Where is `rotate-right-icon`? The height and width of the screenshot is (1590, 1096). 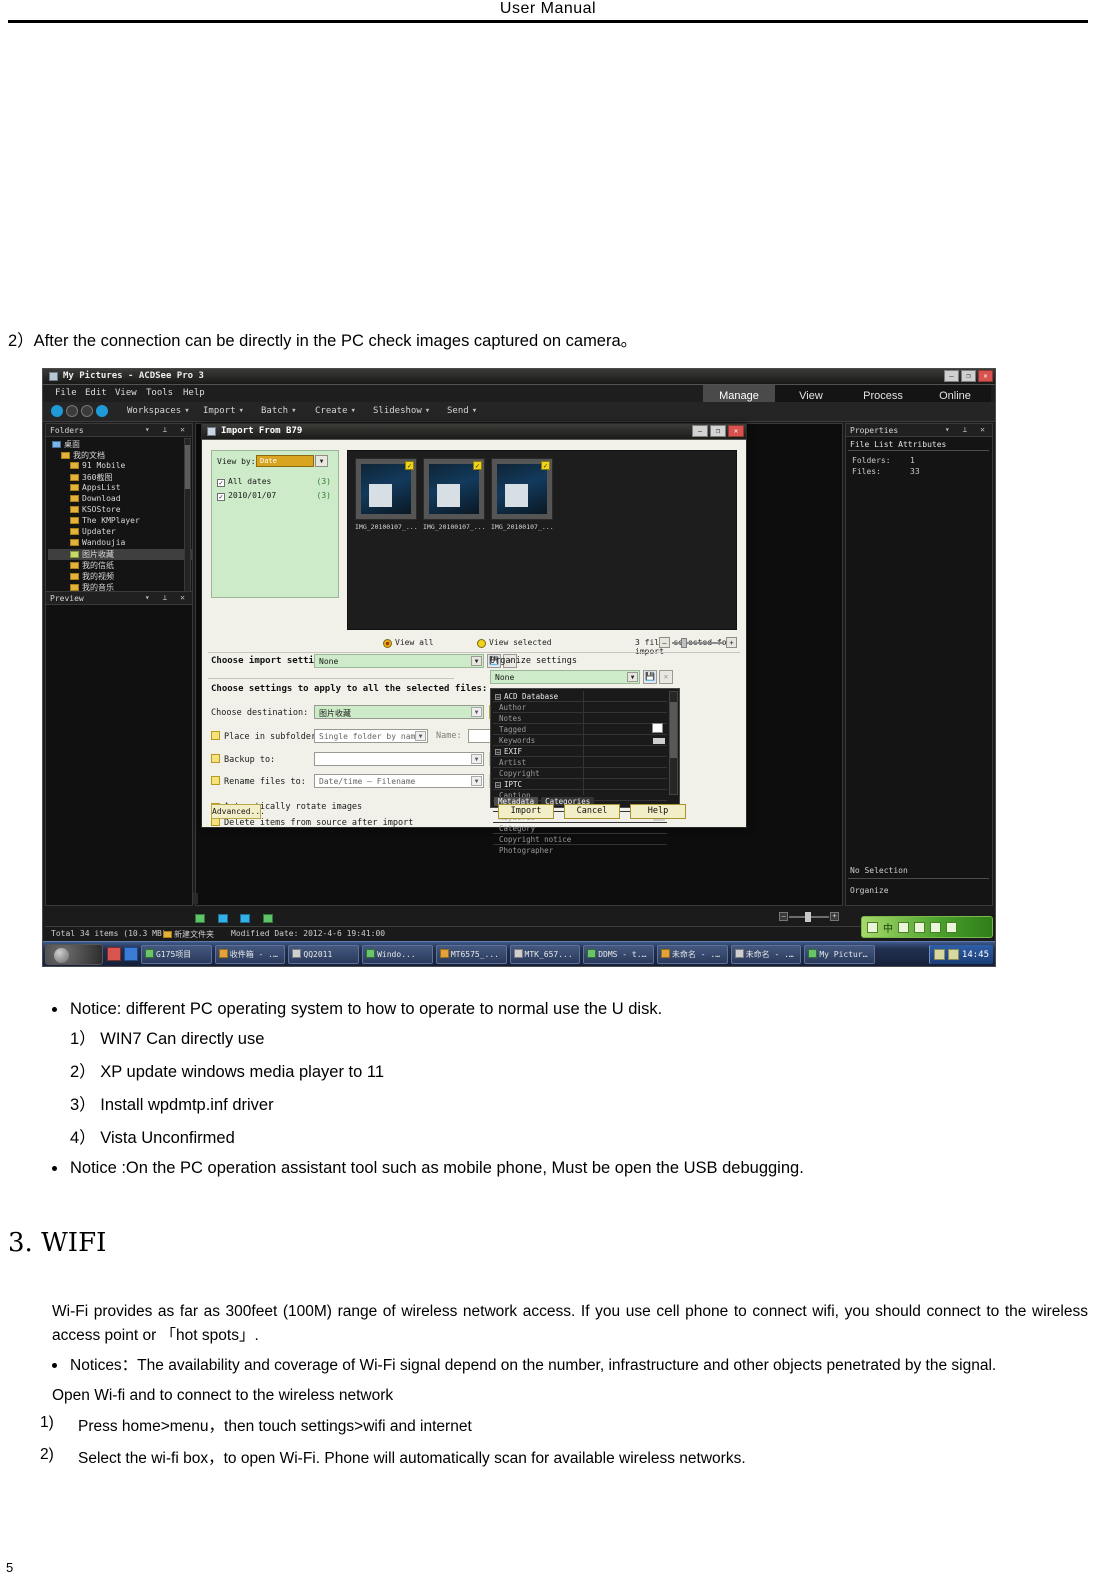
rotate-right-icon is located at coordinates (245, 918).